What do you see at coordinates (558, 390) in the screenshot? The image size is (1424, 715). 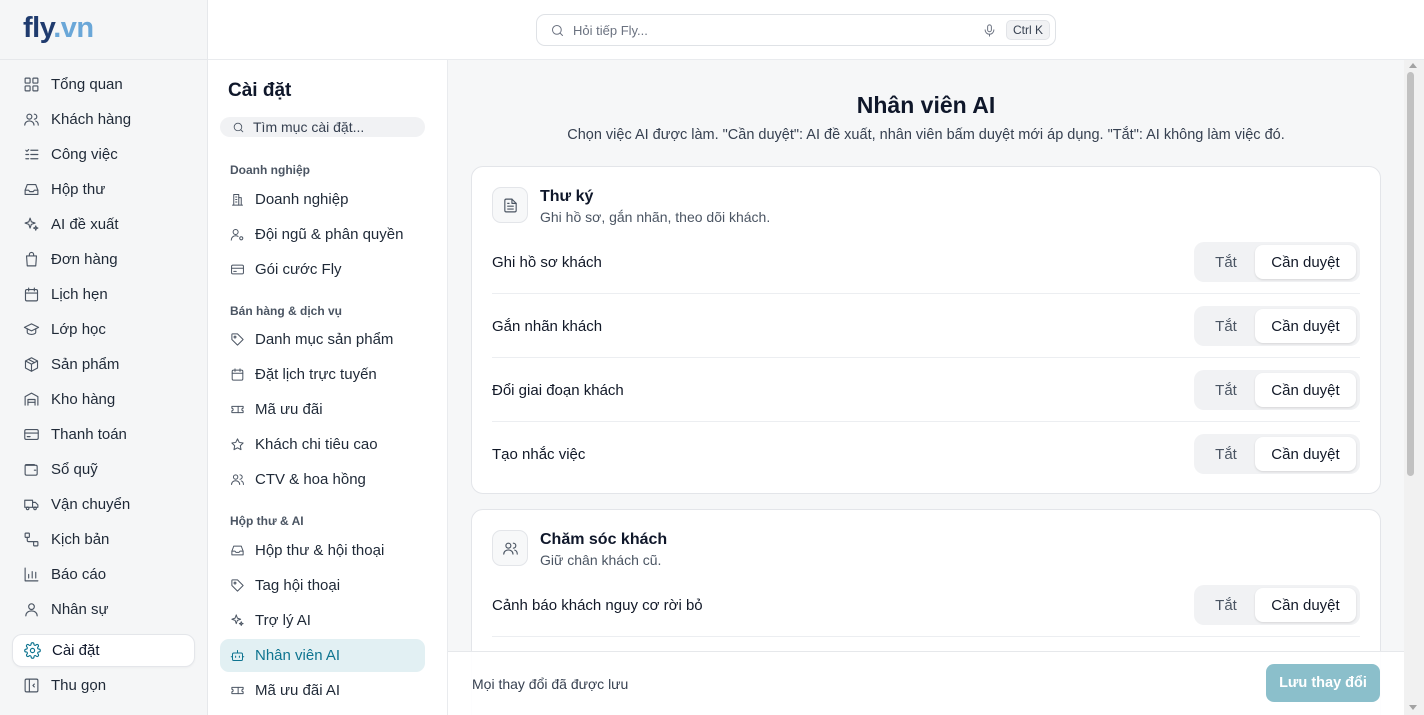 I see `setting-row-label: Đổi giai đoạn khách` at bounding box center [558, 390].